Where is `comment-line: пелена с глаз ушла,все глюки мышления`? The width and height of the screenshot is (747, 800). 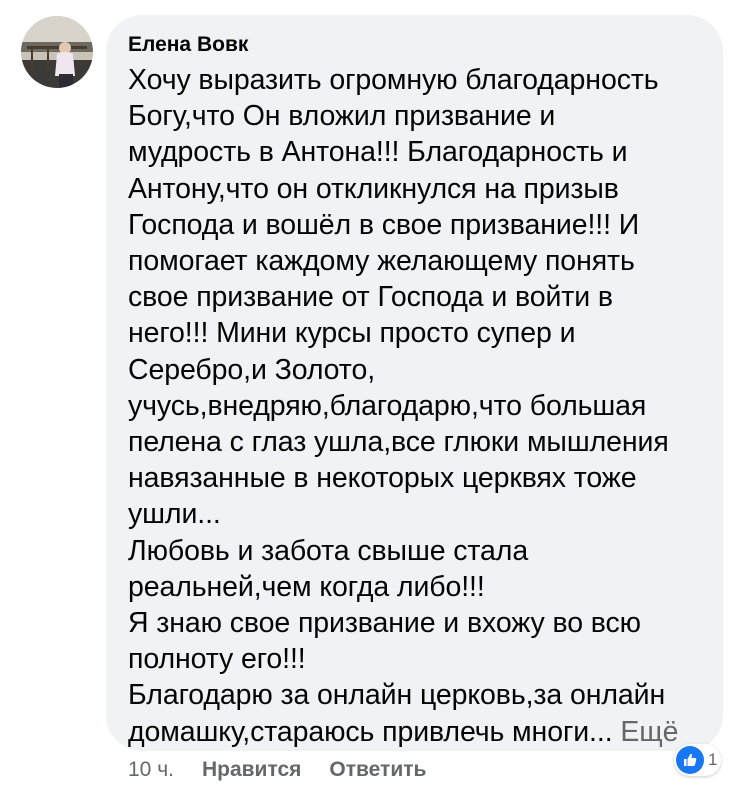
comment-line: пелена с глаз ушла,все глюки мышления is located at coordinates (398, 442).